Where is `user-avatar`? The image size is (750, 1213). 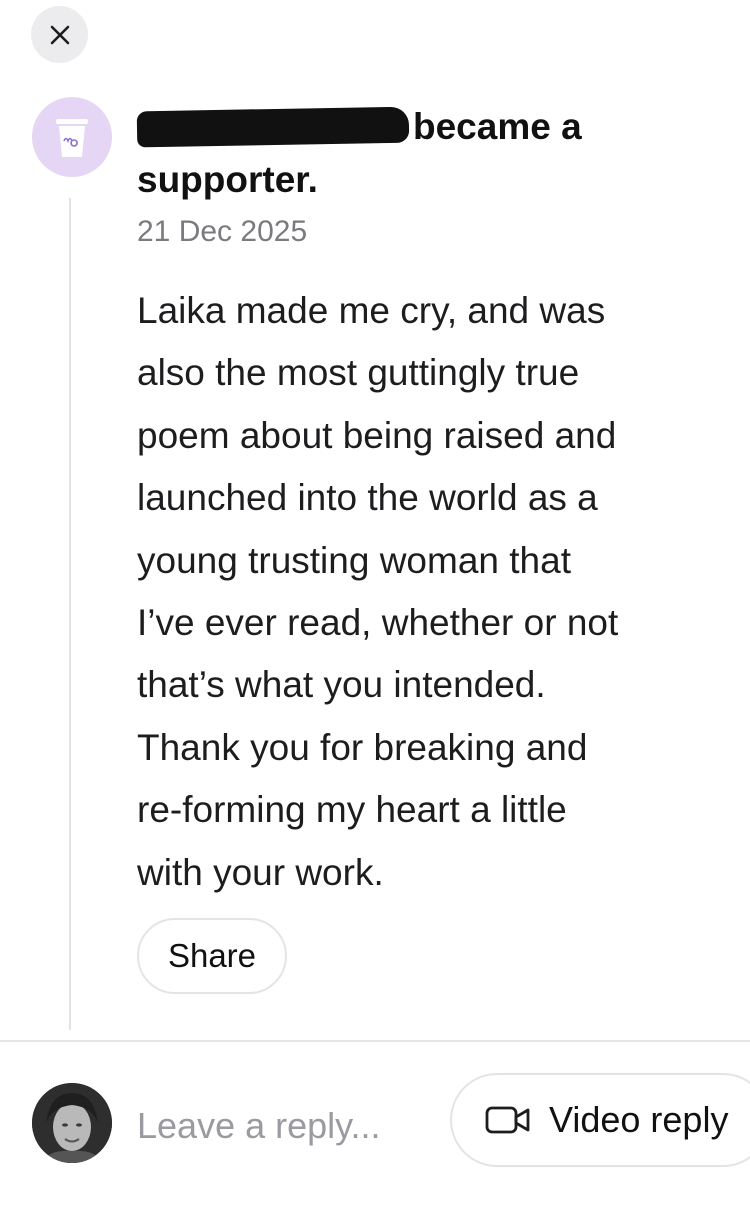
user-avatar is located at coordinates (72, 1123).